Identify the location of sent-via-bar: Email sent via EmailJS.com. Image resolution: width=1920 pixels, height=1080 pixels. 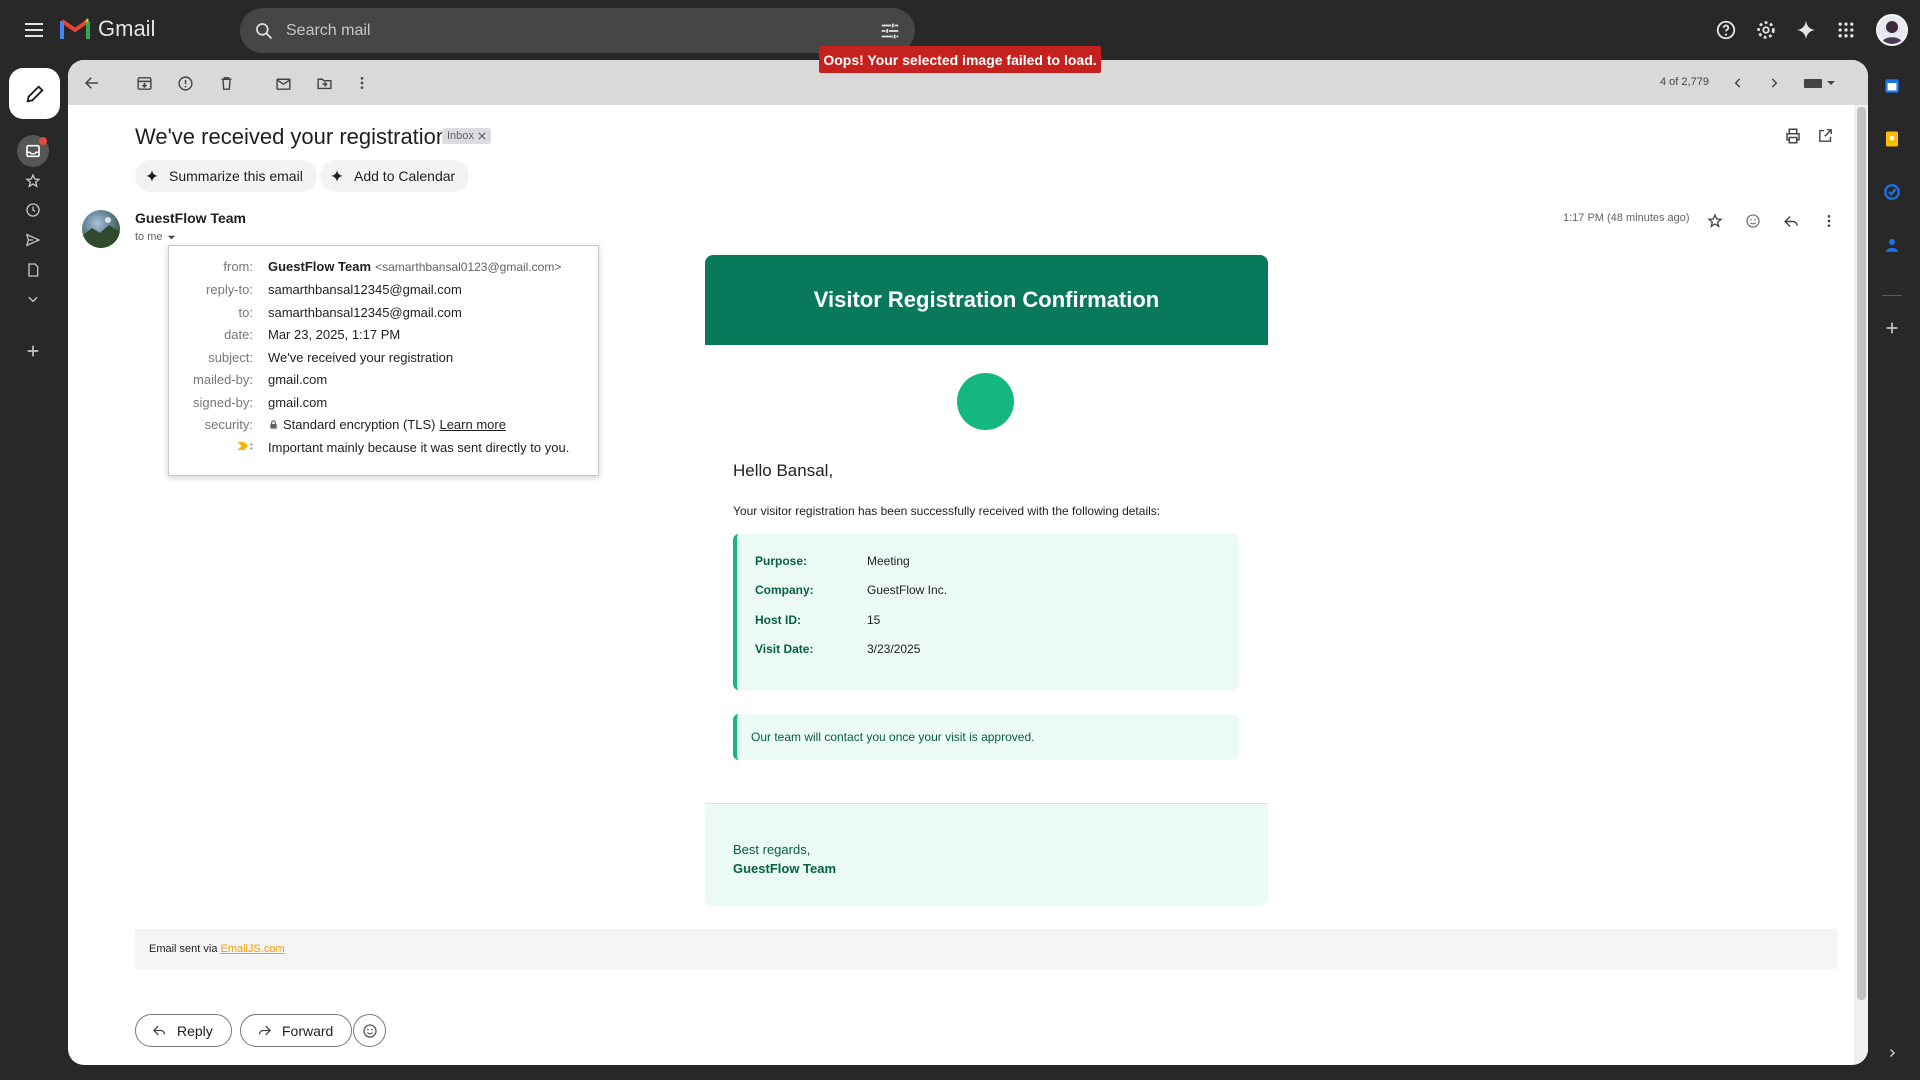
(986, 949).